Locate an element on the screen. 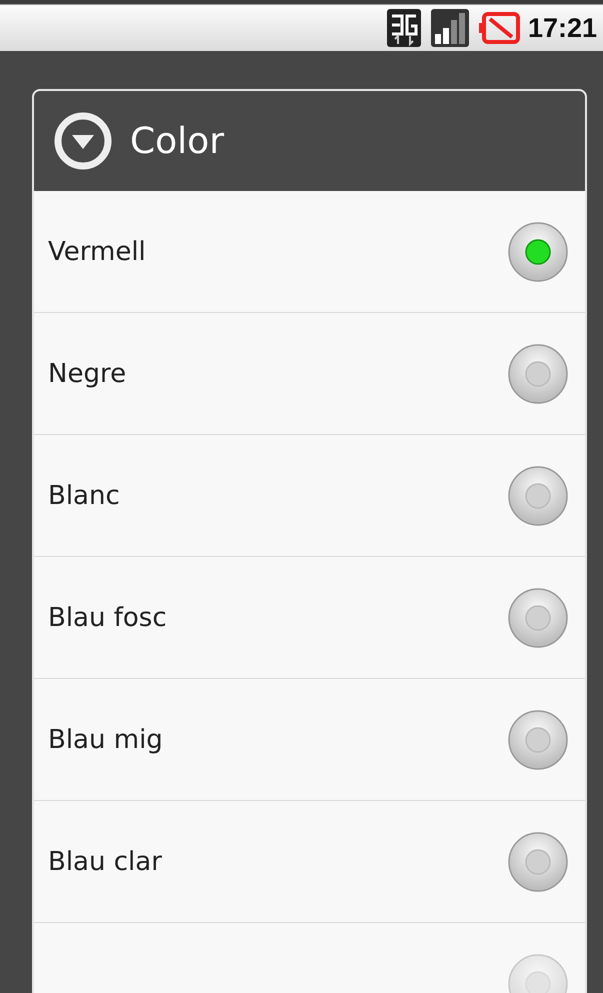 Image resolution: width=603 pixels, height=993 pixels. option-label: Blau mig is located at coordinates (105, 739).